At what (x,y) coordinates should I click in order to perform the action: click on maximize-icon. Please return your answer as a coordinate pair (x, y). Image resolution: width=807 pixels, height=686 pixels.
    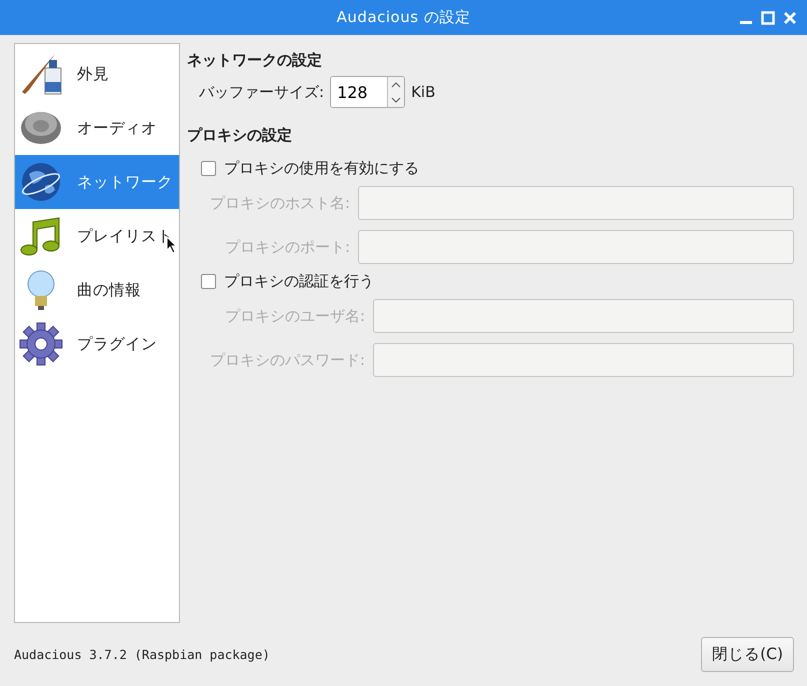
    Looking at the image, I should click on (768, 17).